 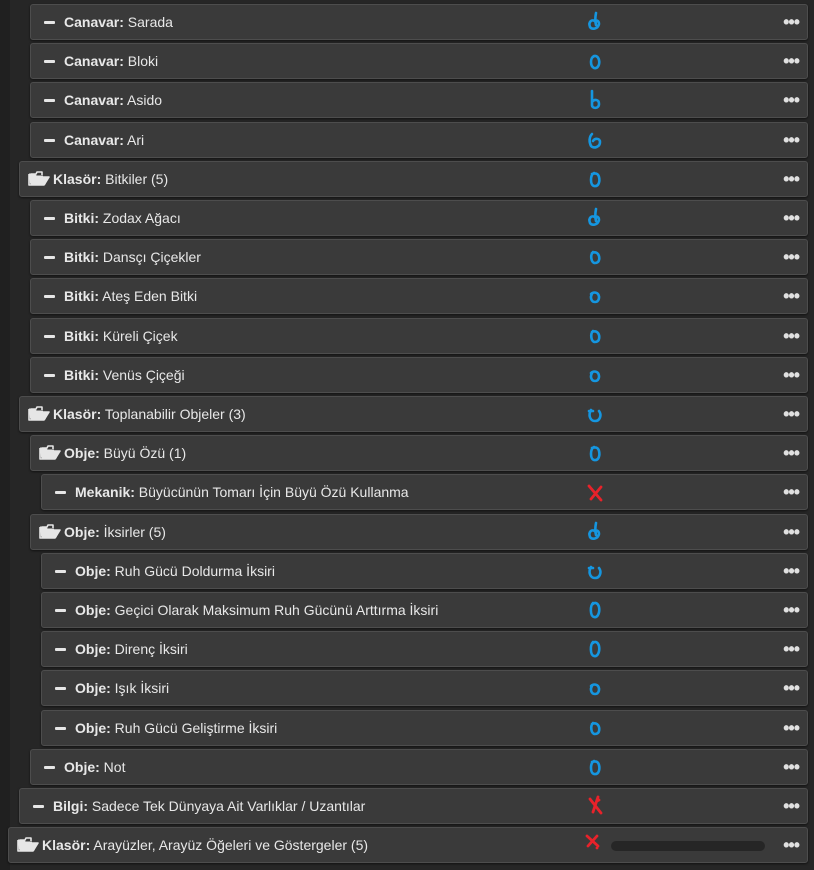 I want to click on tree-folder-row: Obje: İksirler (5) •••, so click(x=419, y=532).